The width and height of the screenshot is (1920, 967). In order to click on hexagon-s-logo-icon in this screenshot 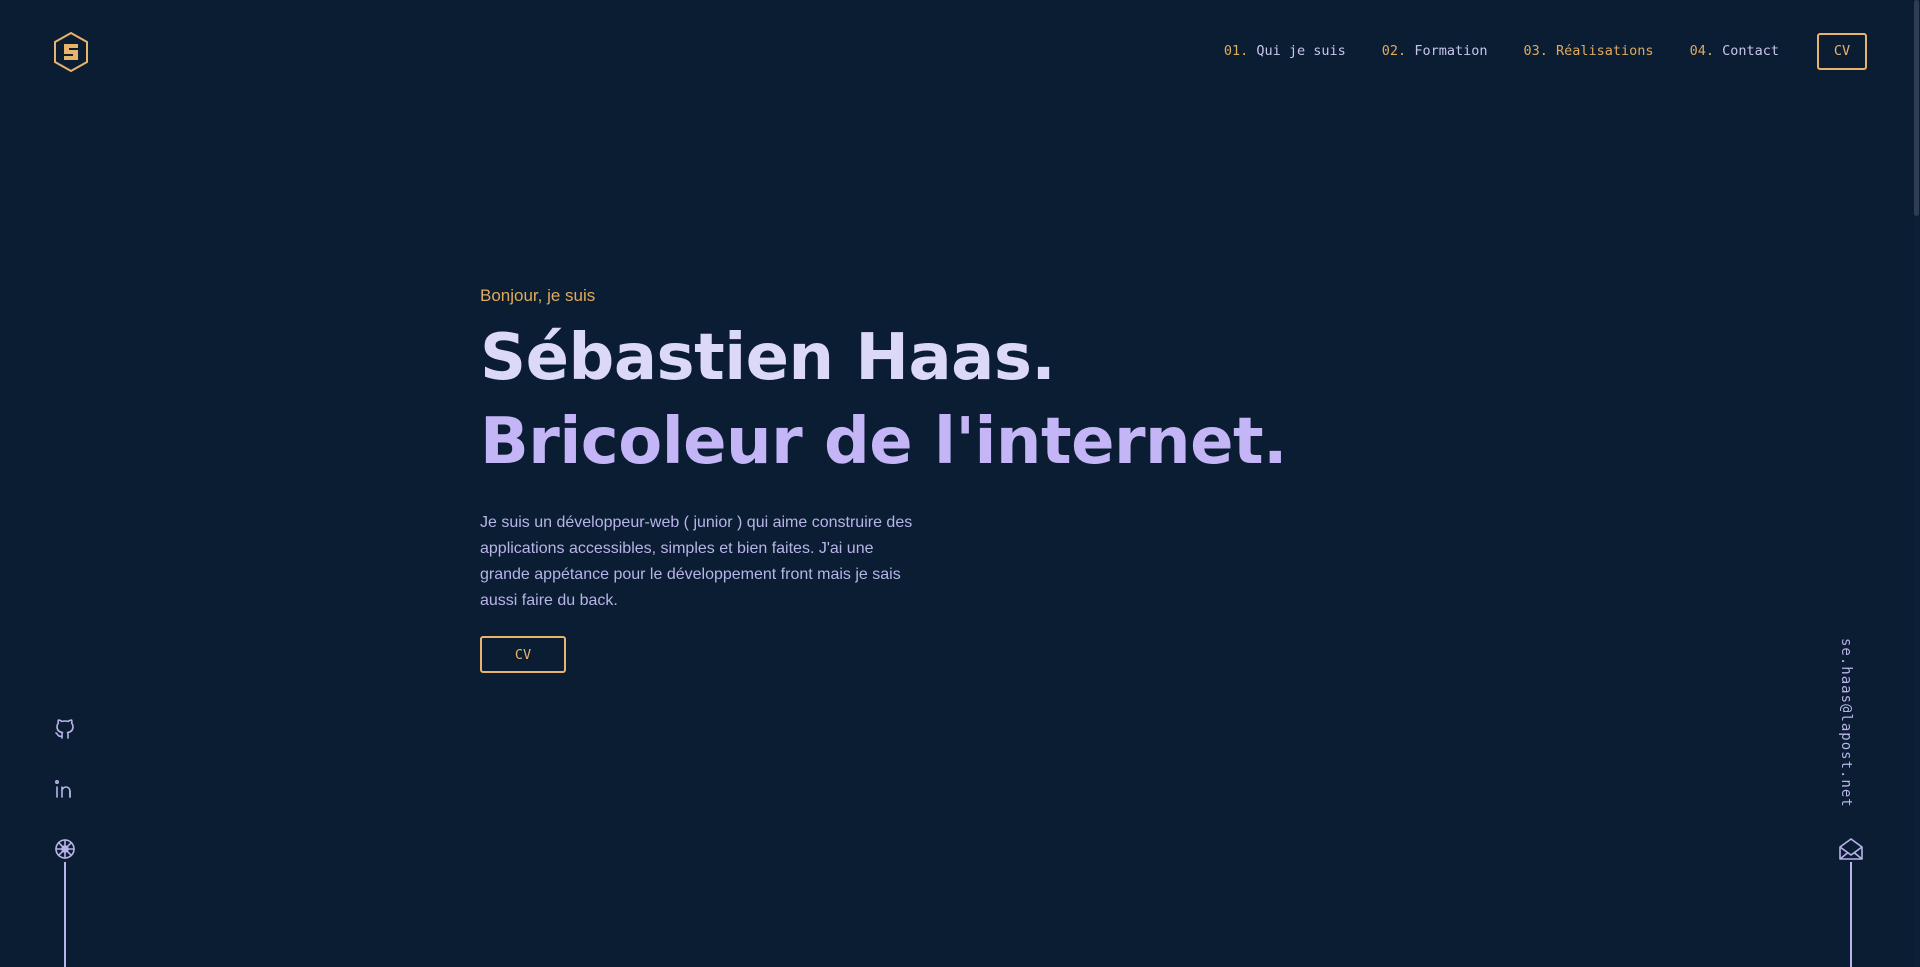, I will do `click(71, 52)`.